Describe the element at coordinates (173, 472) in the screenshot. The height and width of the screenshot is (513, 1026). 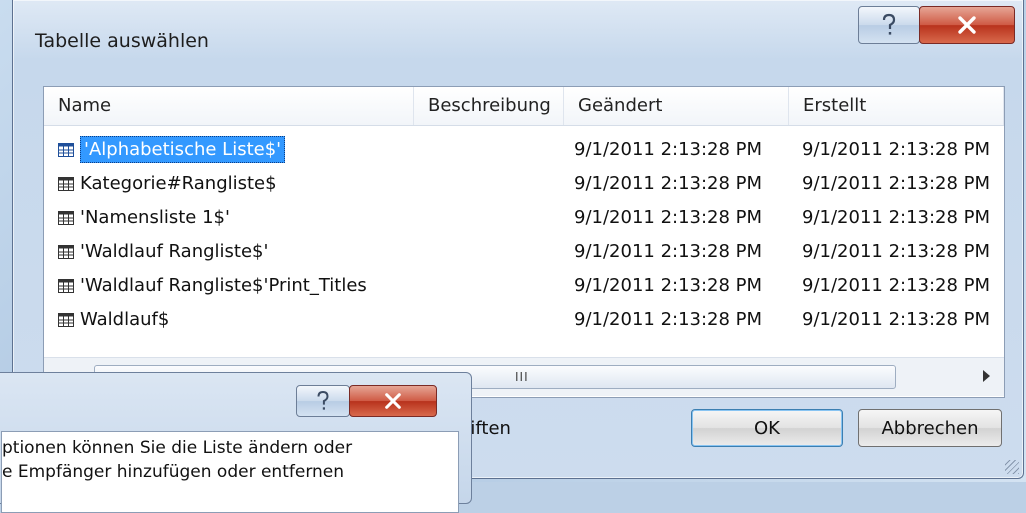
I see `background-dialog-text-line2: e Empfänger hinzufügen oder entfernen` at that location.